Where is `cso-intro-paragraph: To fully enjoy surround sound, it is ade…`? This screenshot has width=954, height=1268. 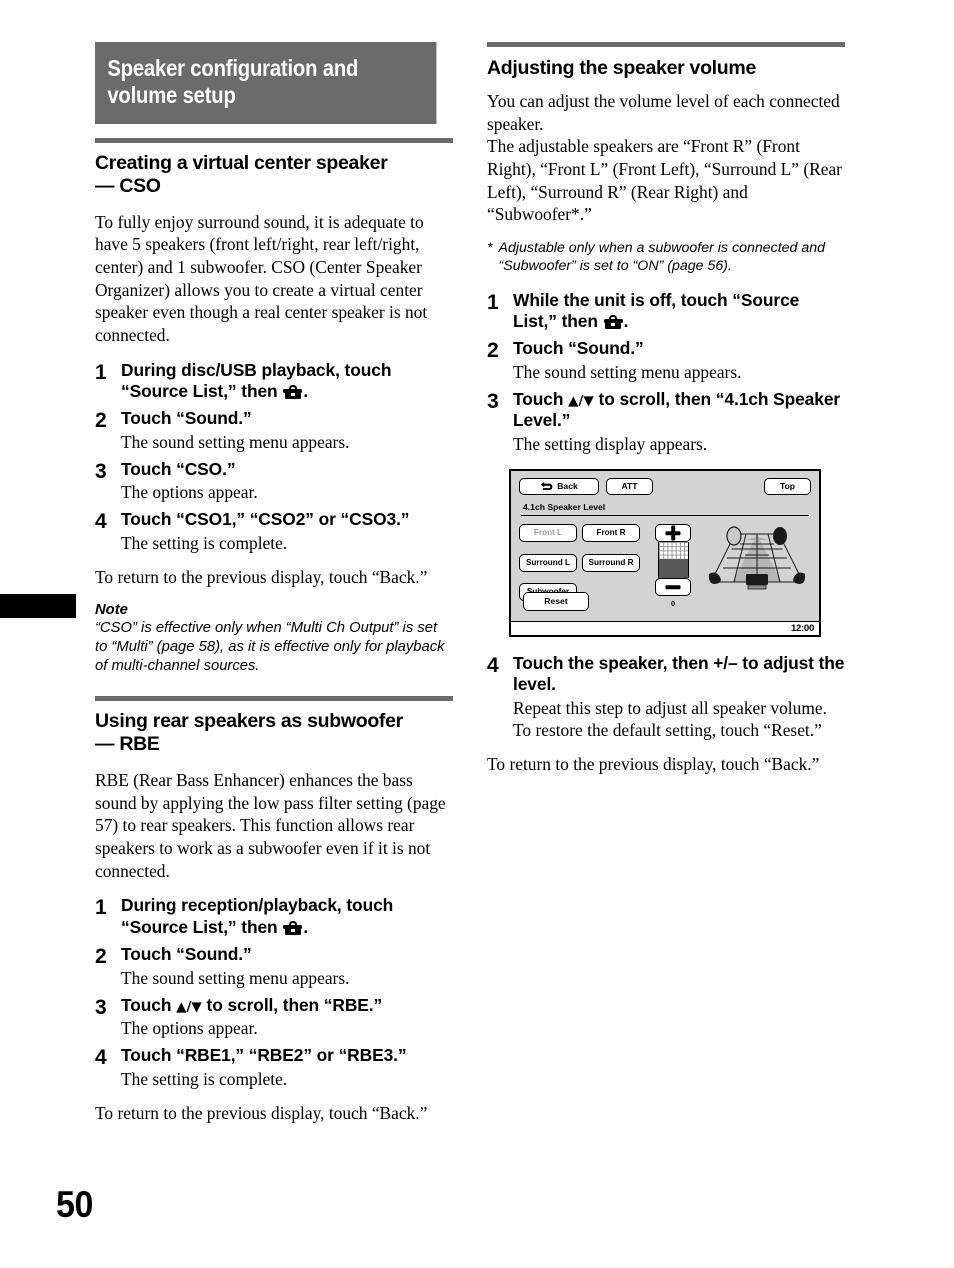 cso-intro-paragraph: To fully enjoy surround sound, it is ade… is located at coordinates (261, 278).